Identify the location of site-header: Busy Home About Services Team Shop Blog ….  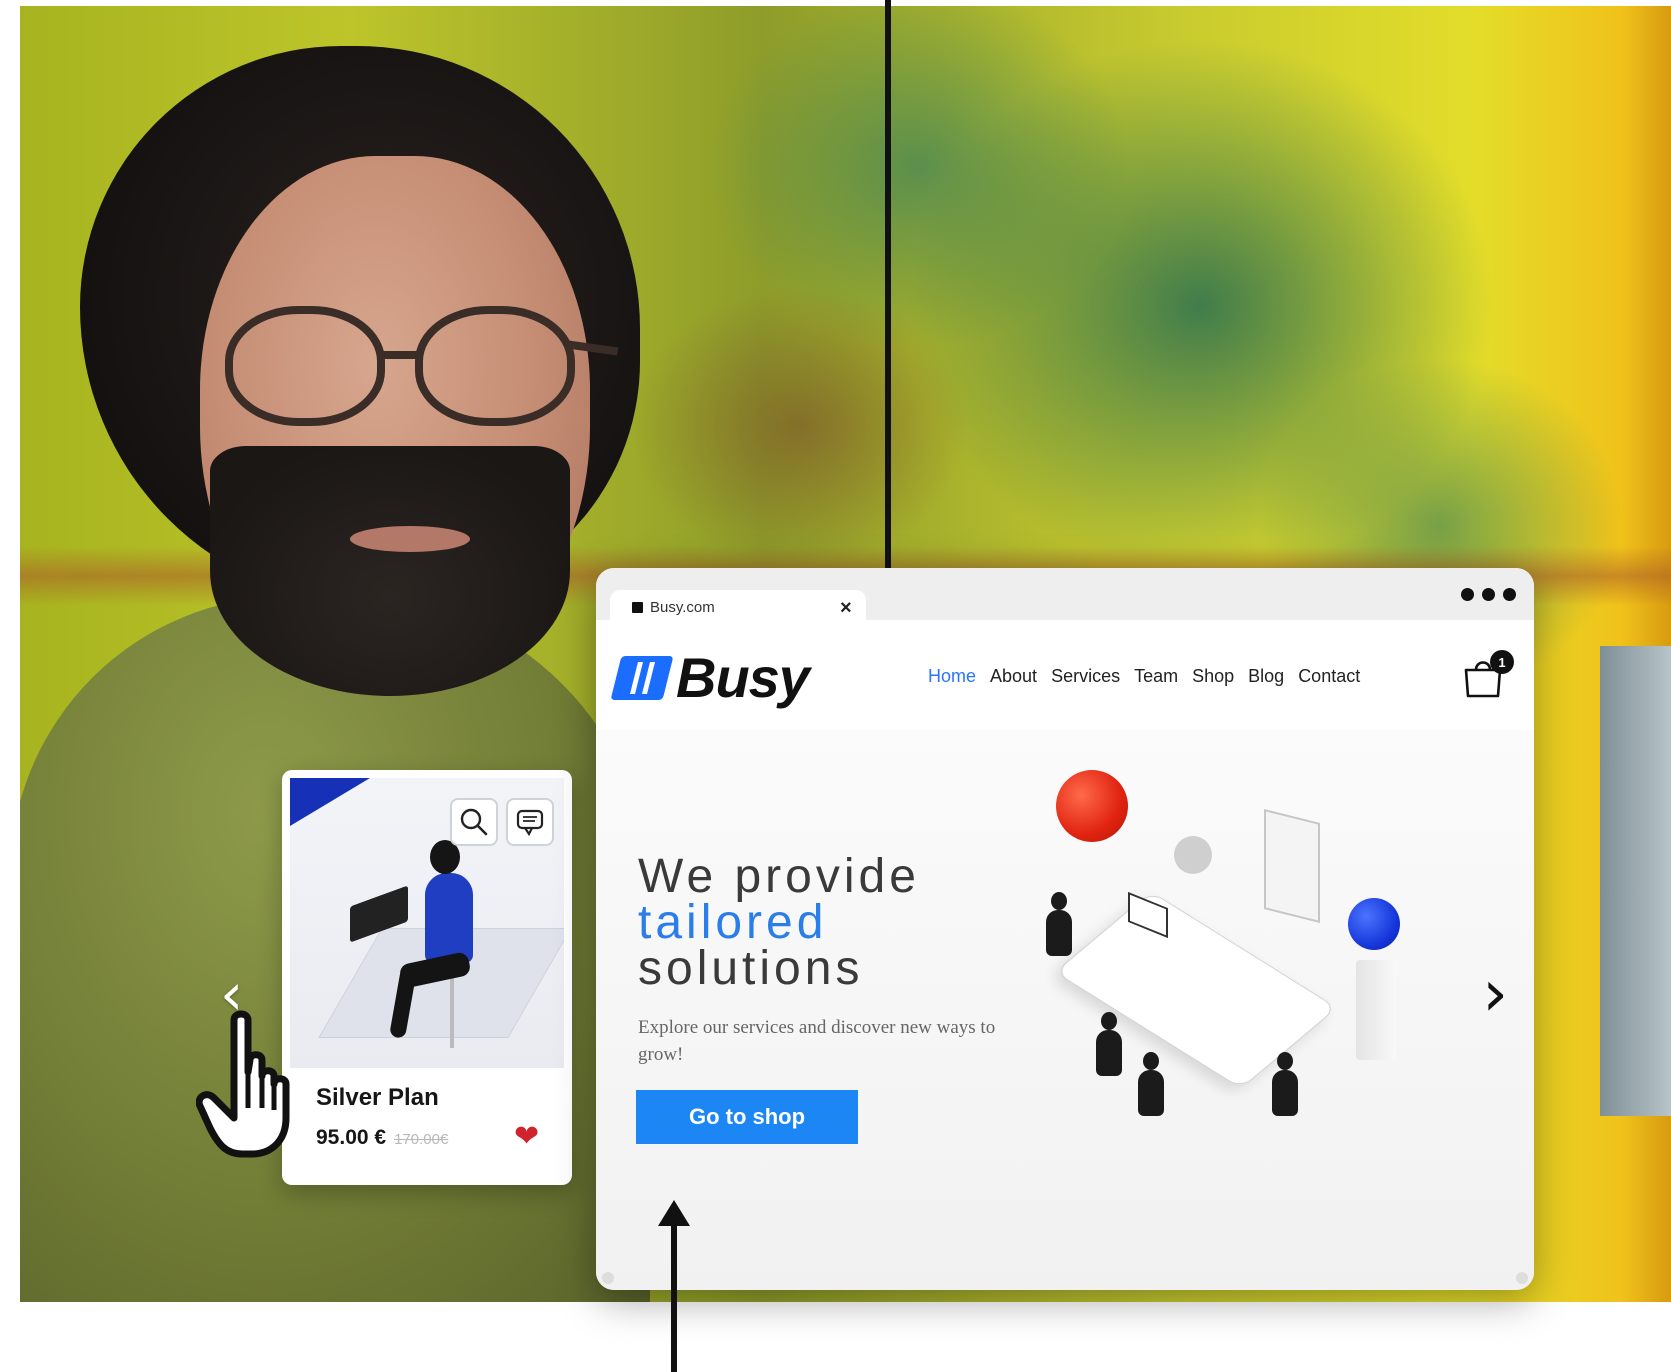
(1065, 675).